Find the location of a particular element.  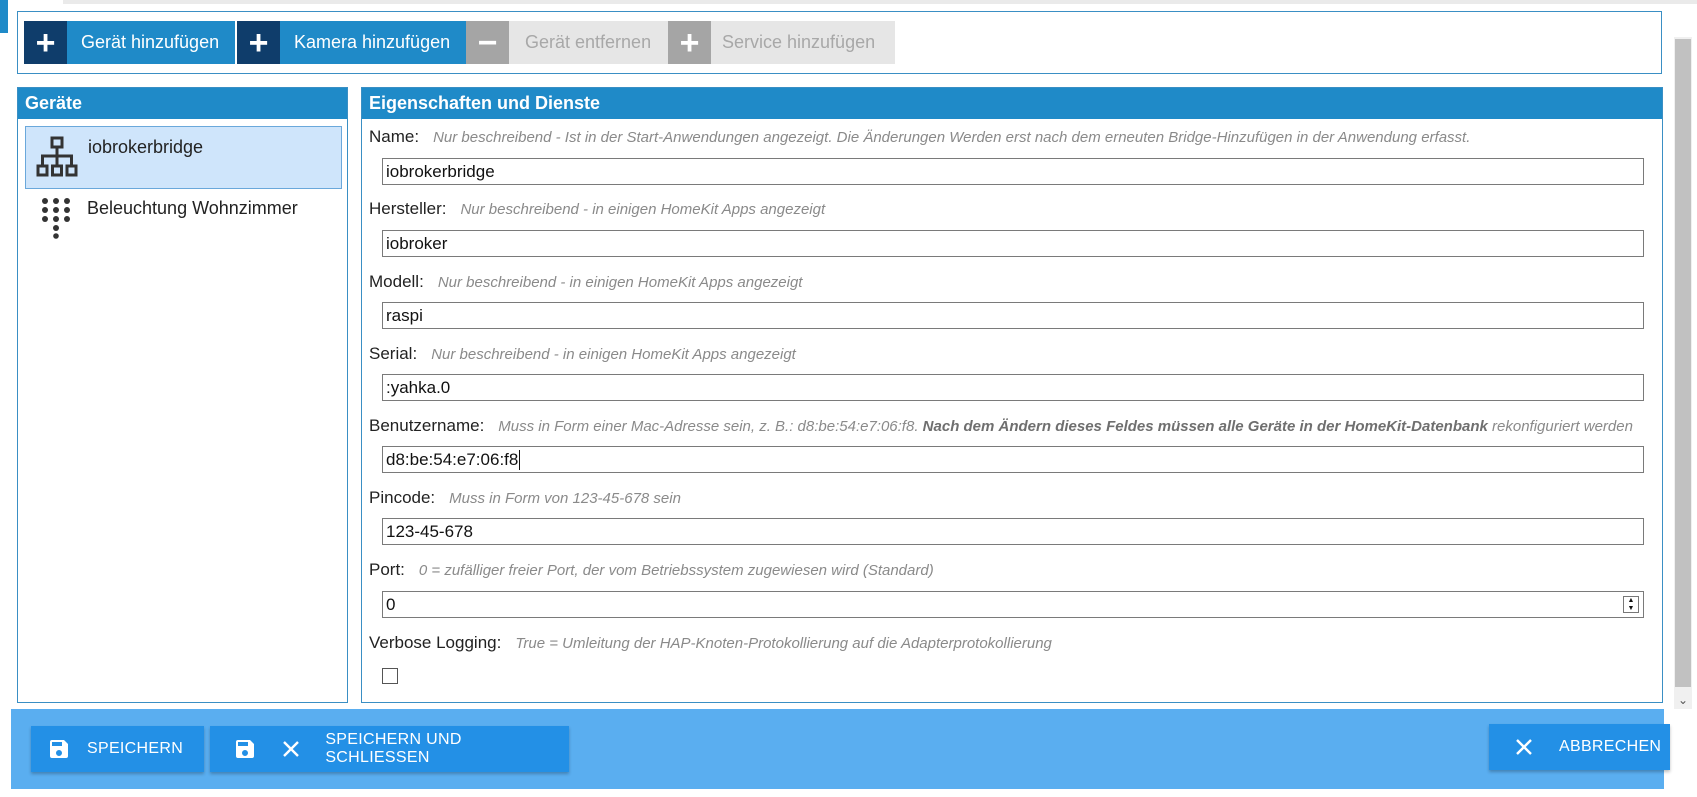

device-item-beleuchtung-wohnzimmer: Beleuchtung Wohnzimmer is located at coordinates (183, 219).